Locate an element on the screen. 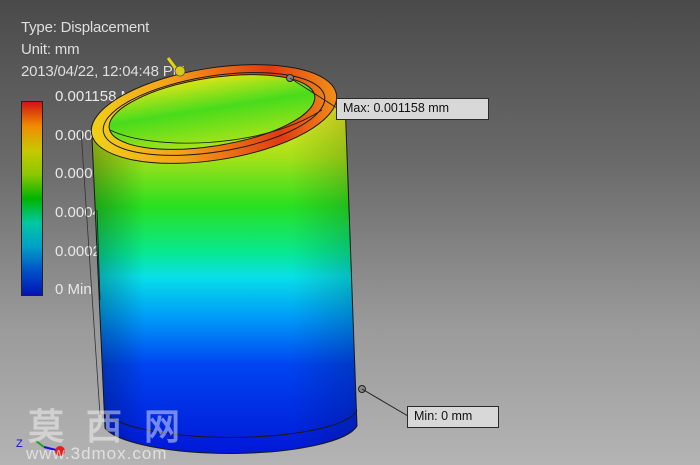  max-probe-label: Max: 0.001158 mm is located at coordinates (412, 109).